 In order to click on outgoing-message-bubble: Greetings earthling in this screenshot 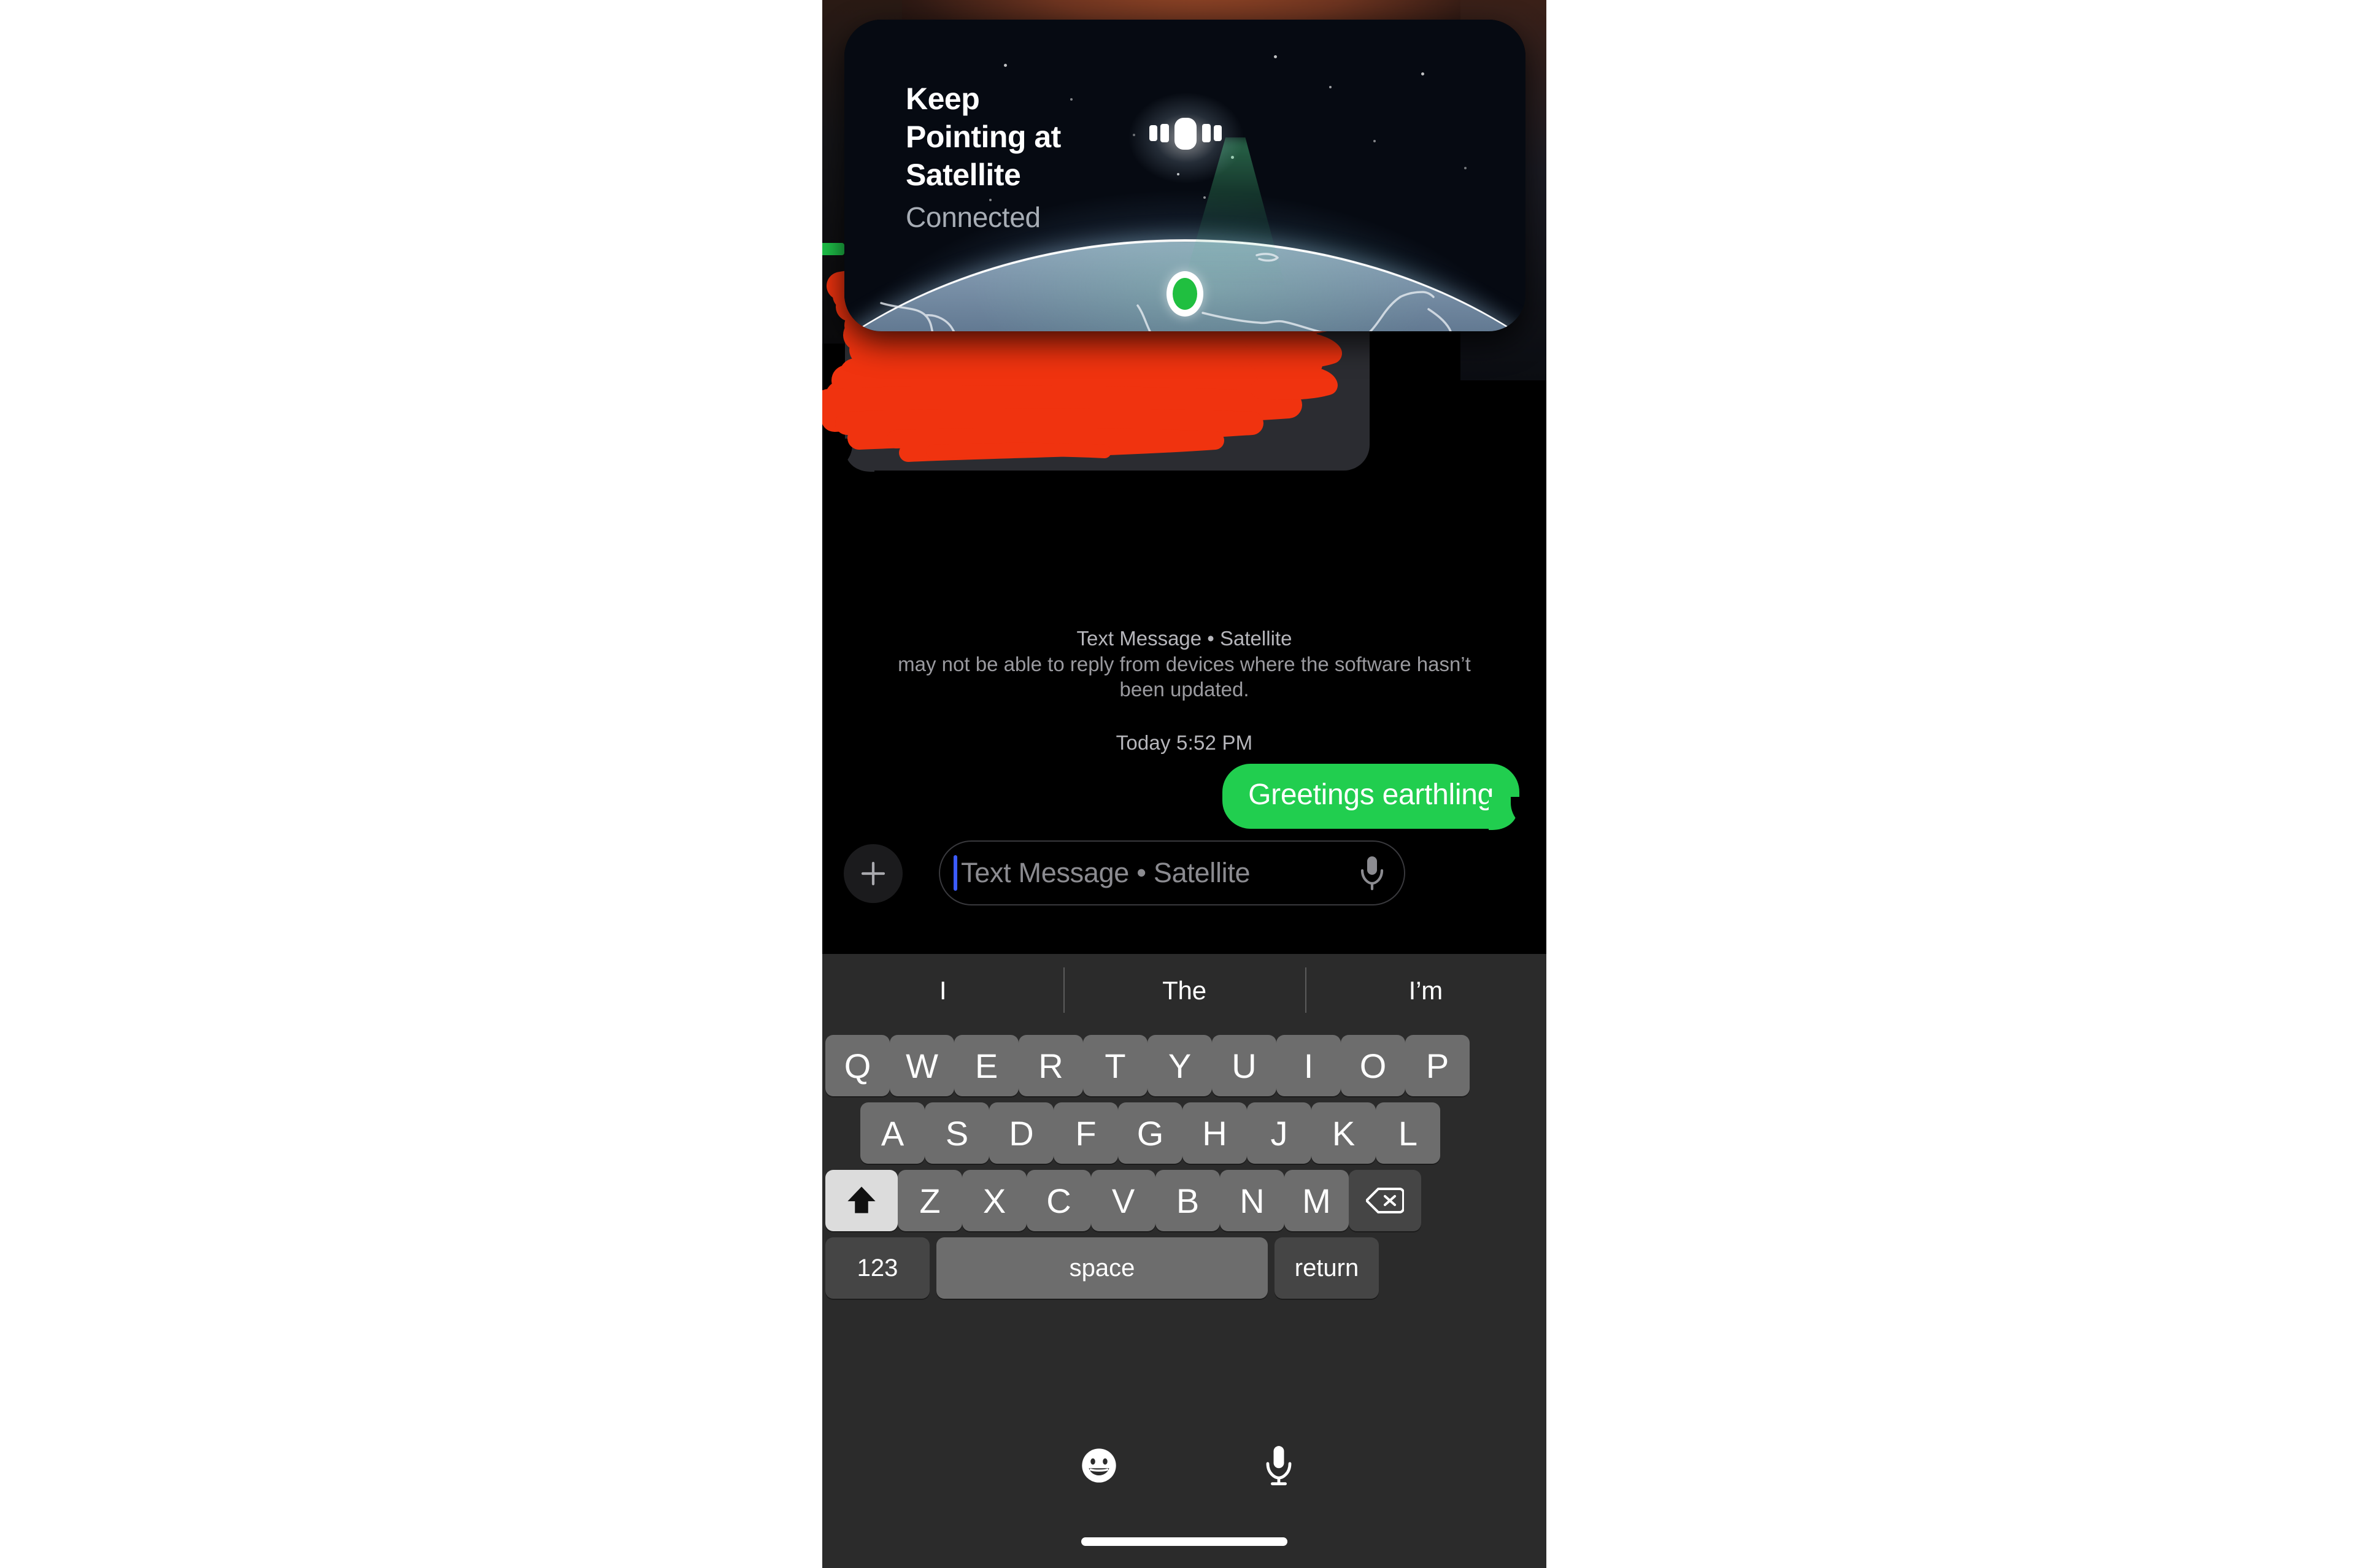, I will do `click(1373, 797)`.